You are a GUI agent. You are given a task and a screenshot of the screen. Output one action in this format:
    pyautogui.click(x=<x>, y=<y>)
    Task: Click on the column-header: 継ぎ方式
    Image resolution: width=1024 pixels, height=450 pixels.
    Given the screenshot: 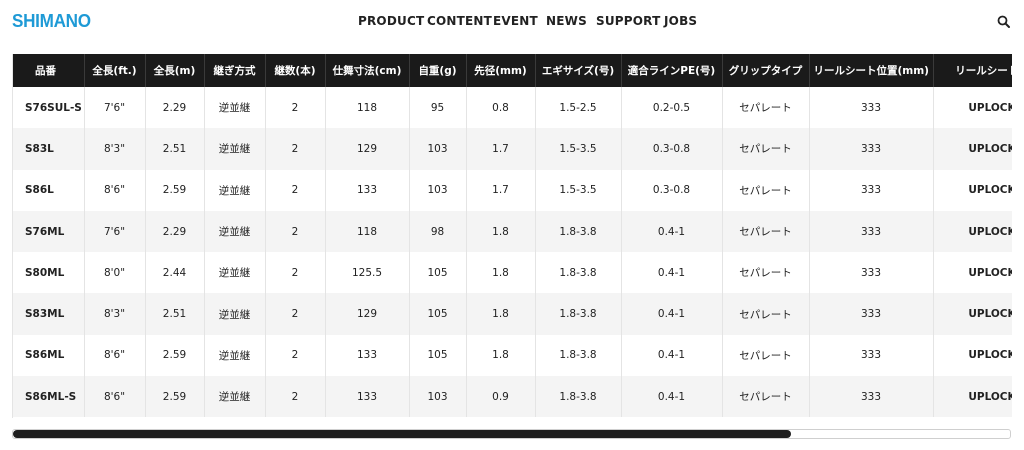 What is the action you would take?
    pyautogui.click(x=235, y=70)
    